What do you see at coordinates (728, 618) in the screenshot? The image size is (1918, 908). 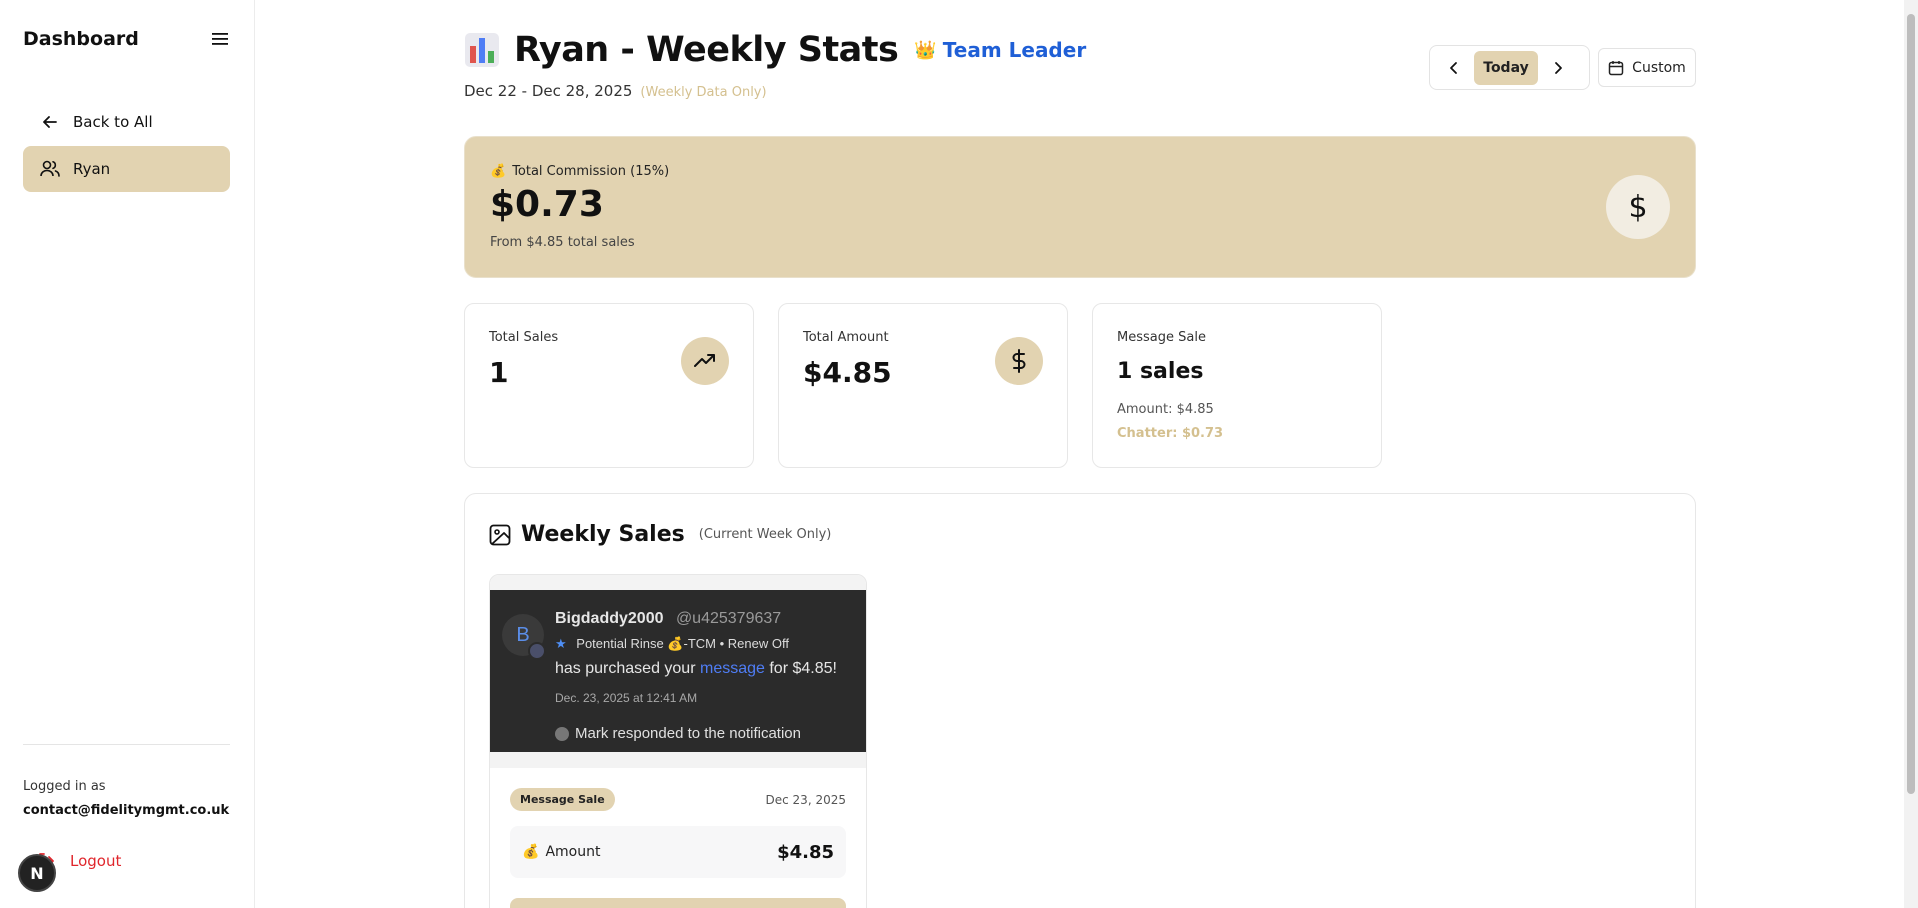 I see `buyer-handle: @u425379637` at bounding box center [728, 618].